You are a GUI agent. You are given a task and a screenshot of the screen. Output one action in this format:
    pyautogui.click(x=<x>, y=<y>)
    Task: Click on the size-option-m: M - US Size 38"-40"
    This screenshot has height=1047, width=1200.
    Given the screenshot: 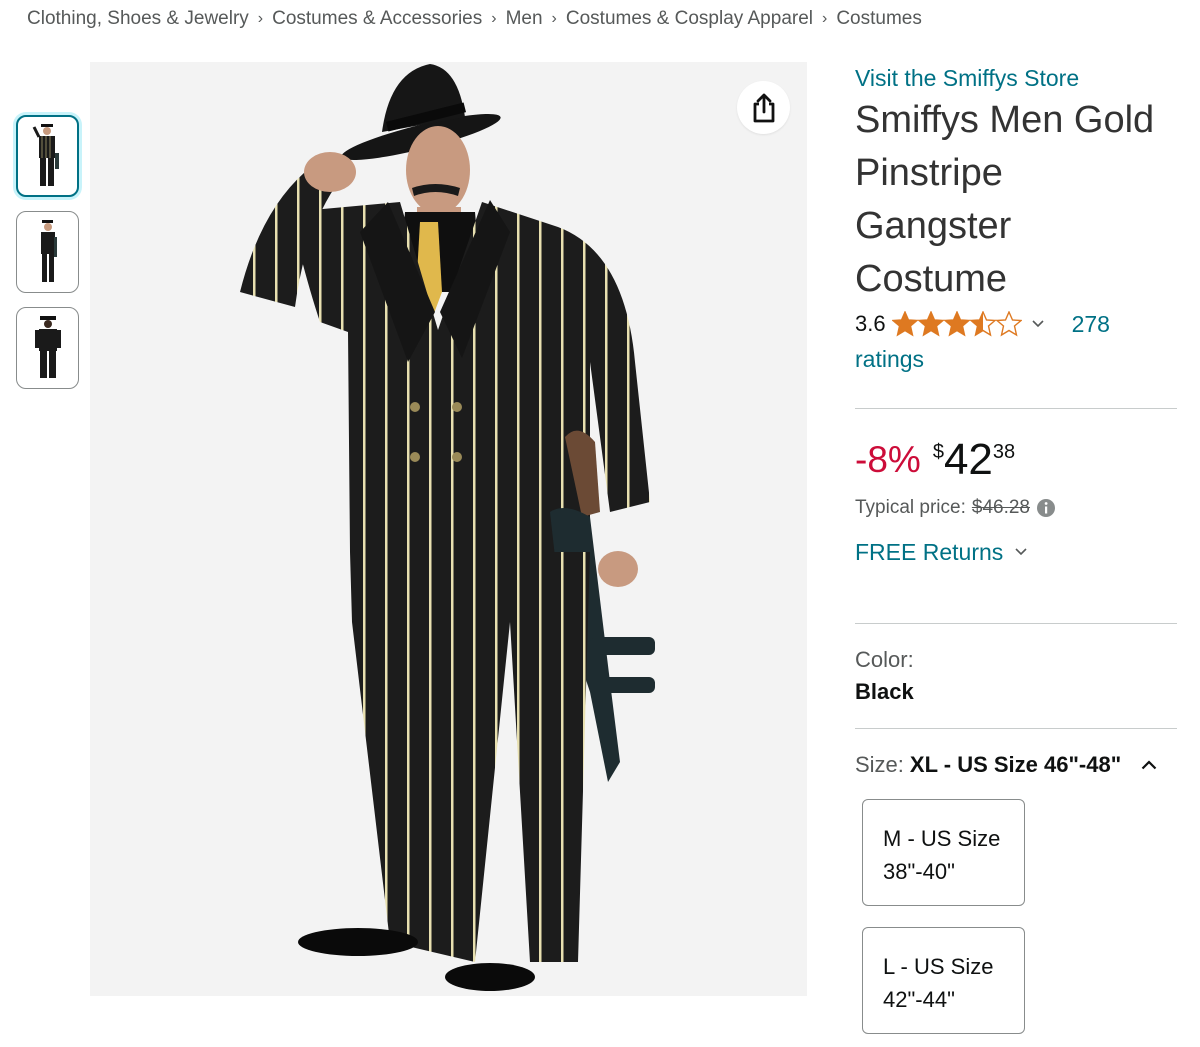 What is the action you would take?
    pyautogui.click(x=943, y=852)
    